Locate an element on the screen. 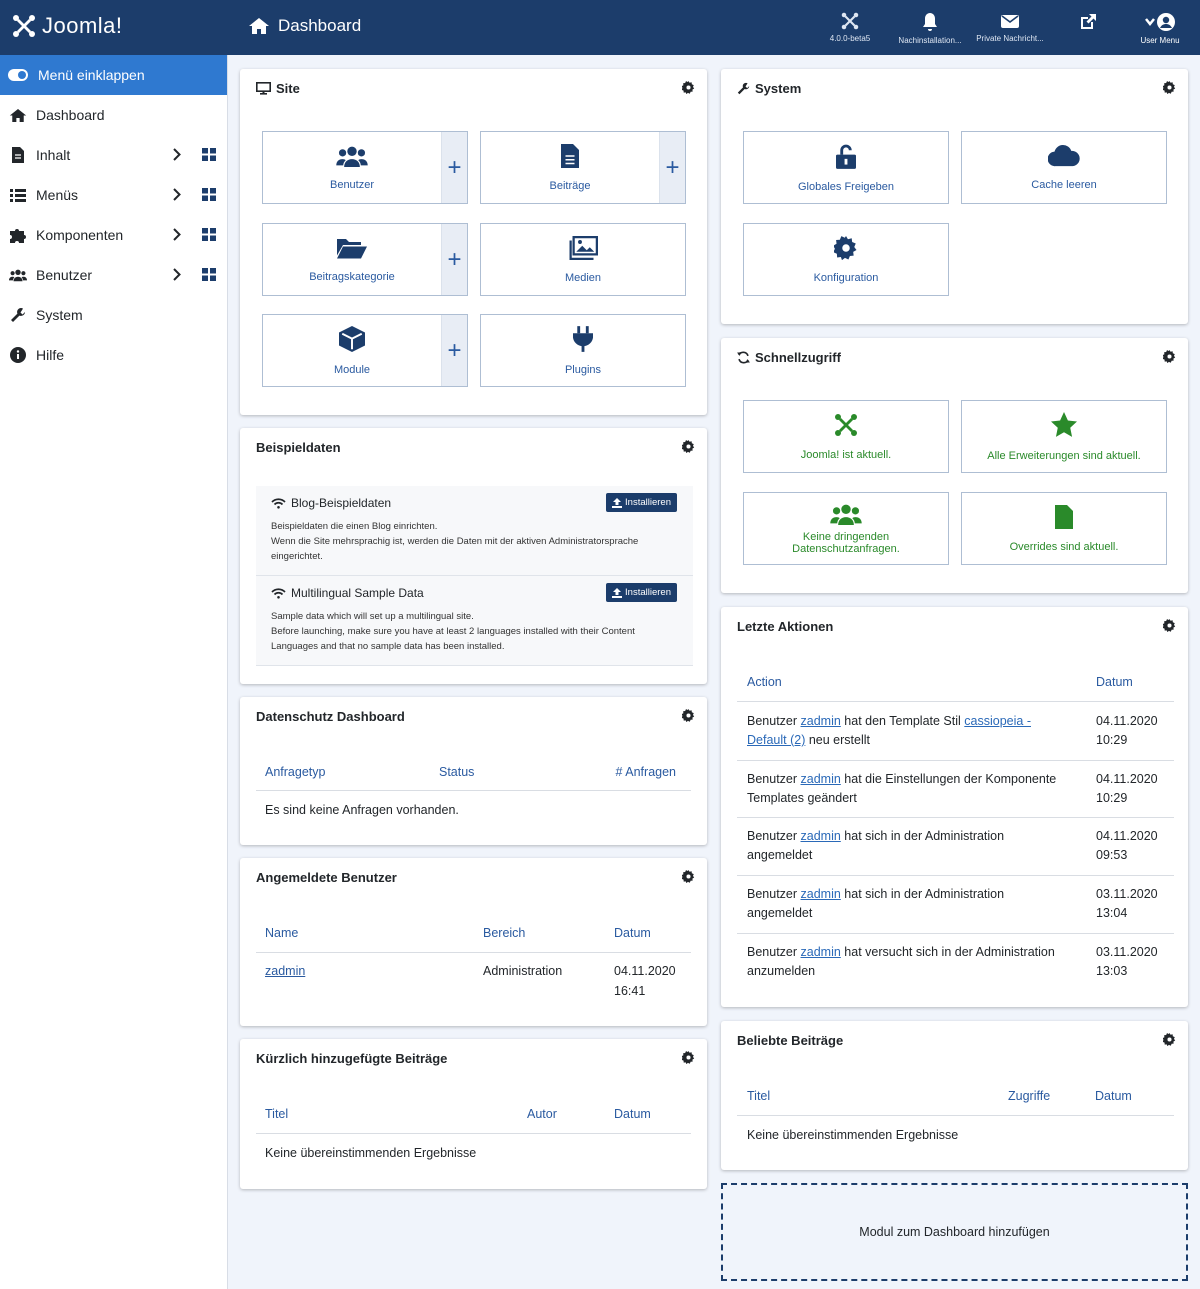 The image size is (1200, 1289). wrench-icon is located at coordinates (18, 315).